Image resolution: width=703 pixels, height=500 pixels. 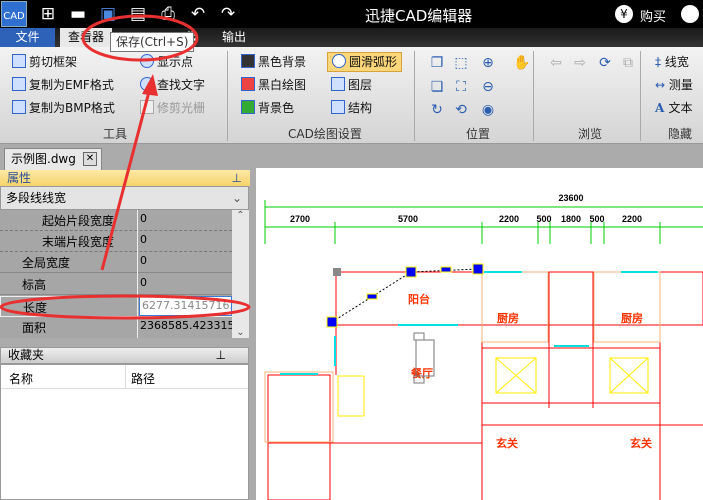 I want to click on group-label-tools: 工具, so click(x=115, y=134).